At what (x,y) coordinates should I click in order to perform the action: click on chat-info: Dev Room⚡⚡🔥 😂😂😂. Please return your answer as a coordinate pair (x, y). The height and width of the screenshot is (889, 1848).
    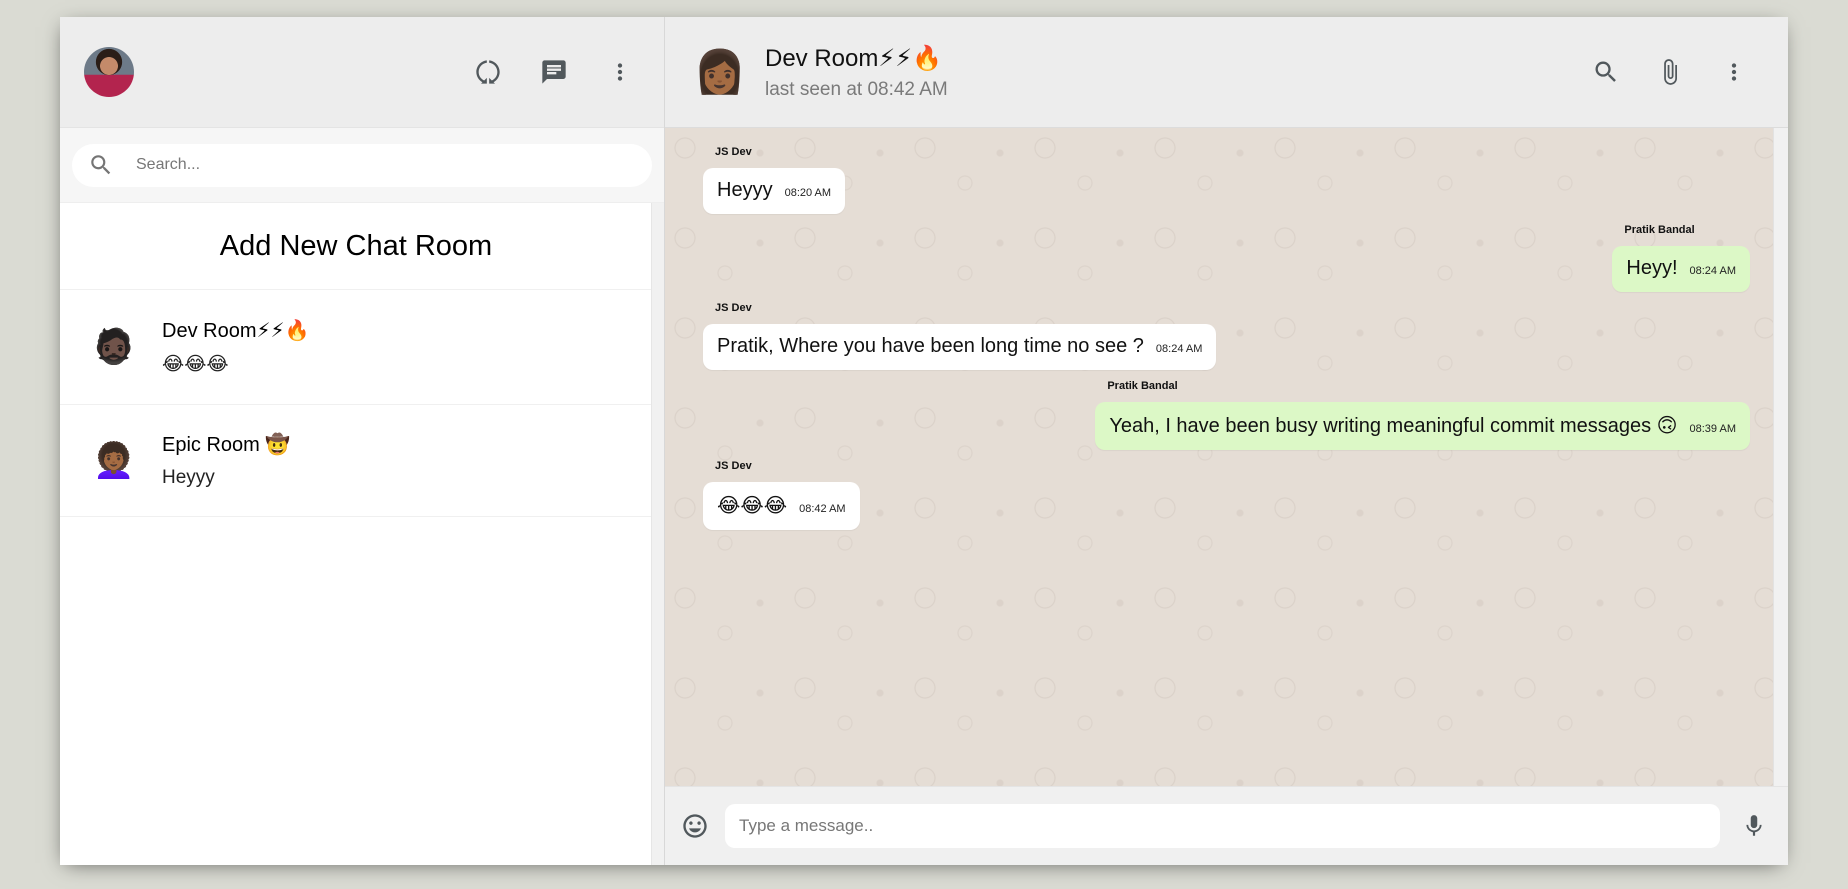
    Looking at the image, I should click on (235, 347).